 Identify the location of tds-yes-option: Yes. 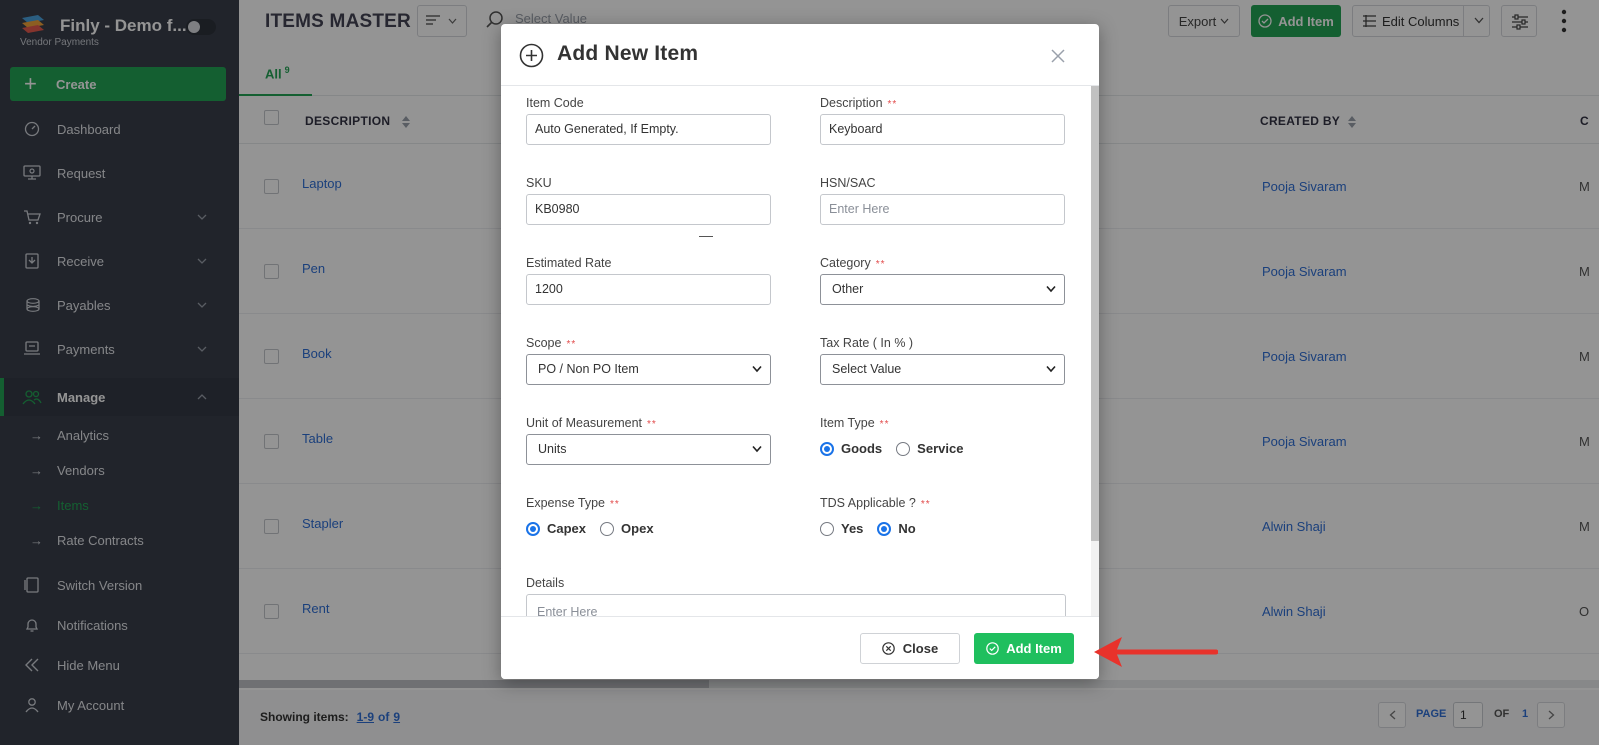
(841, 528).